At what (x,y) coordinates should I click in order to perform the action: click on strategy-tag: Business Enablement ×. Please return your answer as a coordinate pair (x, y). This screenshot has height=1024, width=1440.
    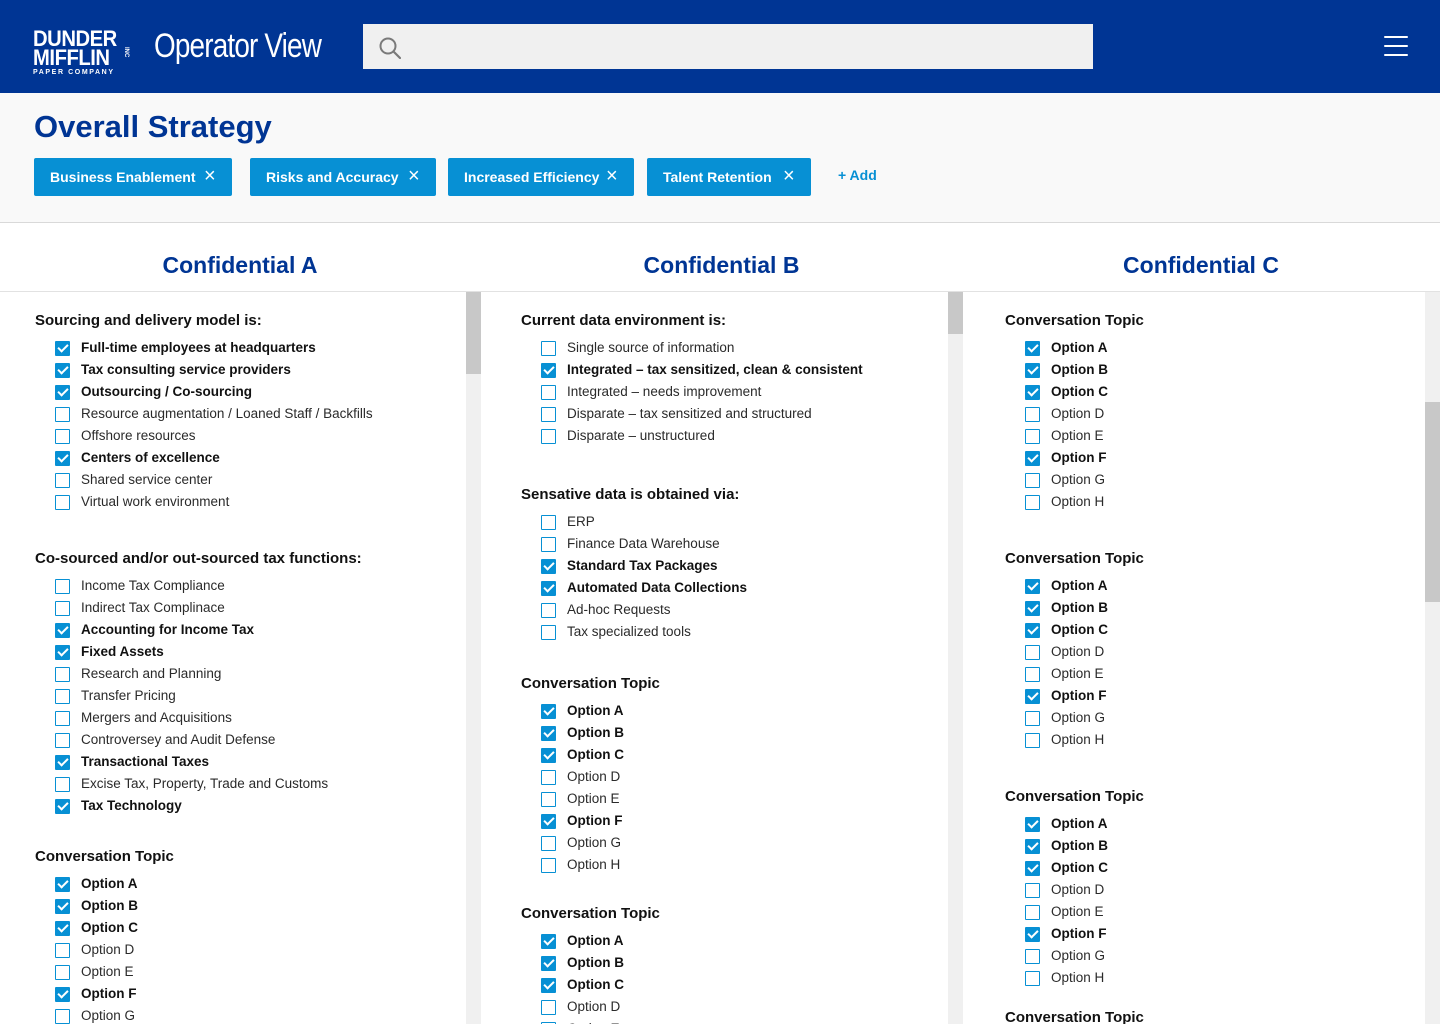
    Looking at the image, I should click on (133, 177).